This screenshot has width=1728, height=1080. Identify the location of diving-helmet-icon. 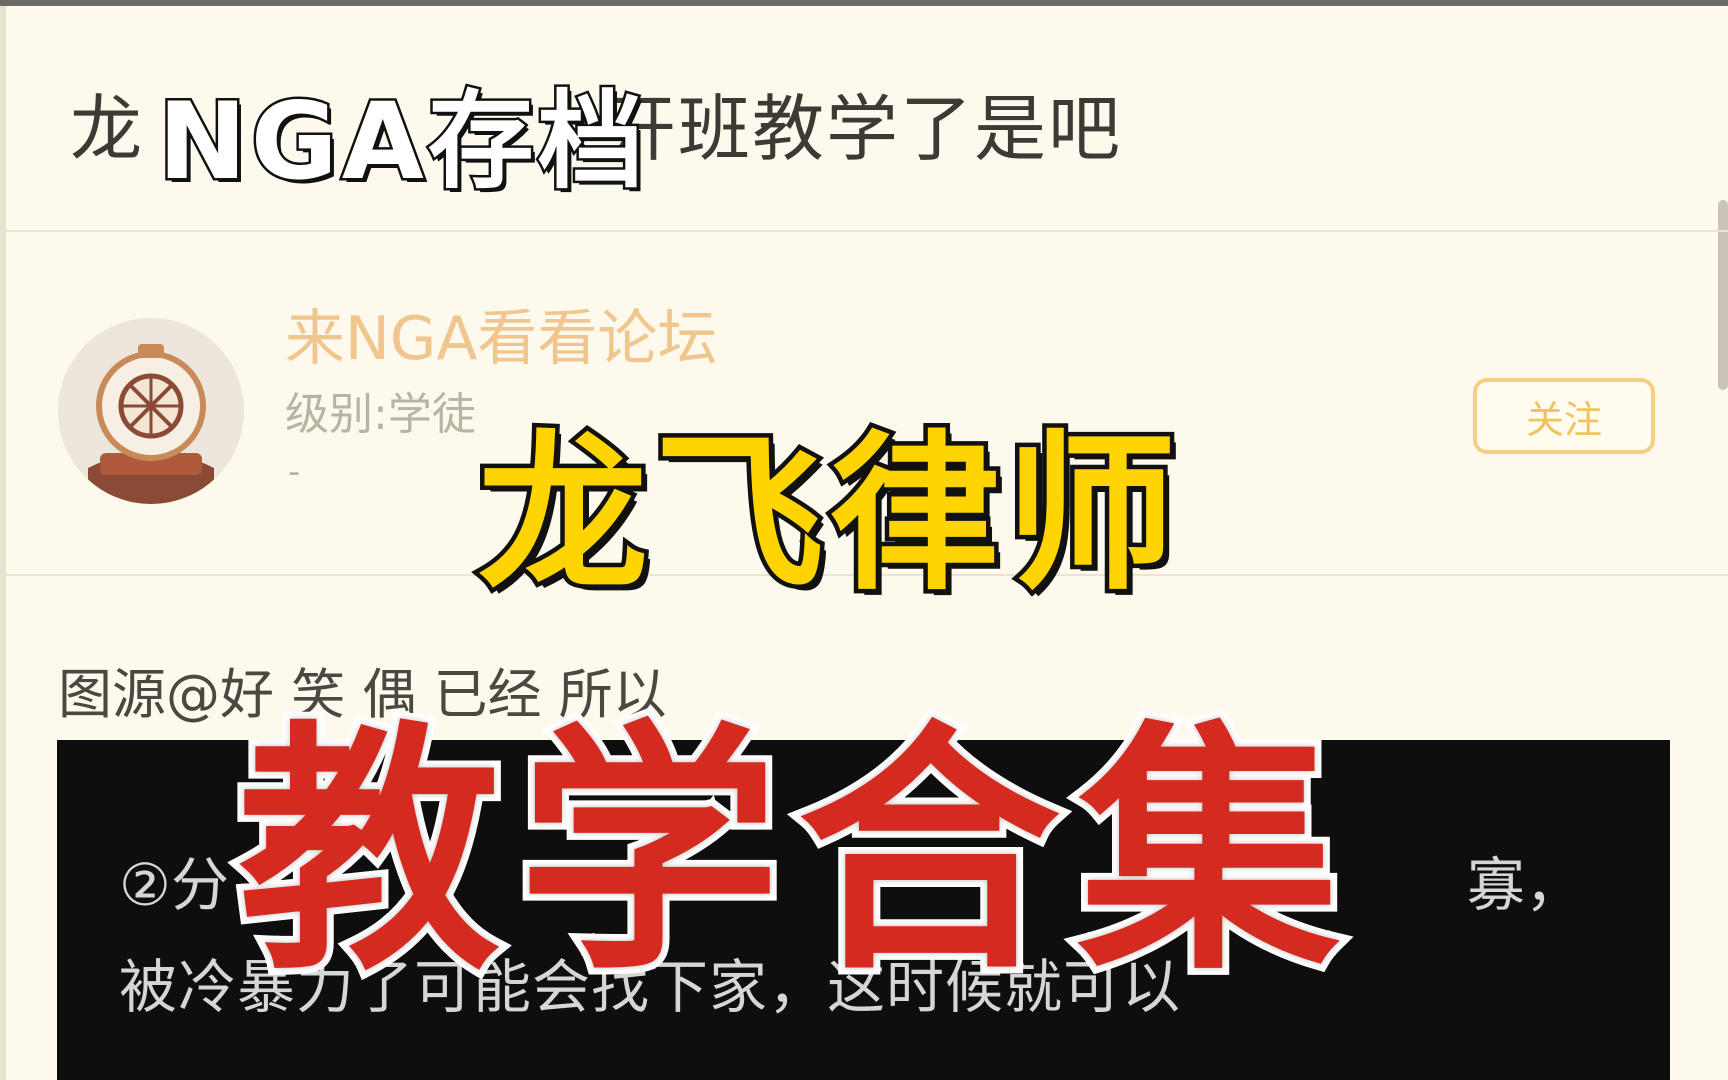
(151, 411).